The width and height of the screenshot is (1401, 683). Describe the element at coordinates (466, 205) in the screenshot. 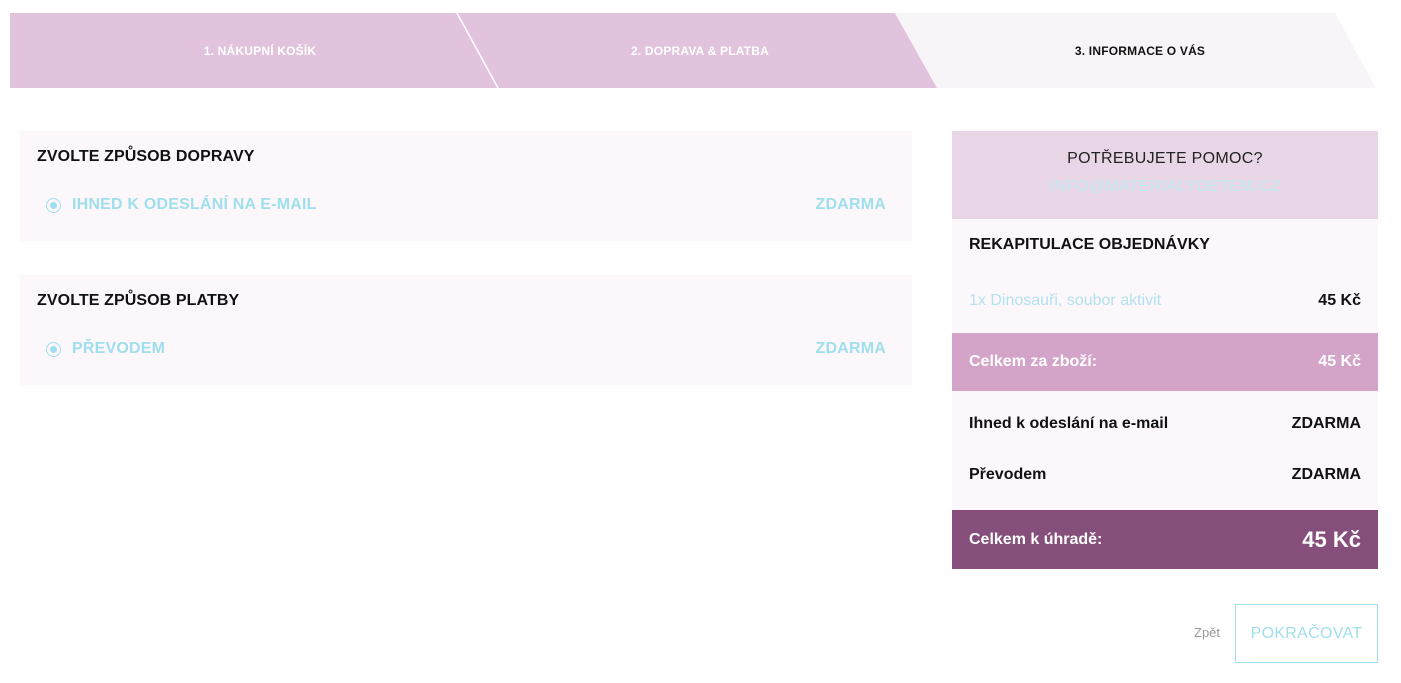

I see `shipping-option-email: IHNED K ODESLÁNÍ NA E-MAIL ZDARMA` at that location.